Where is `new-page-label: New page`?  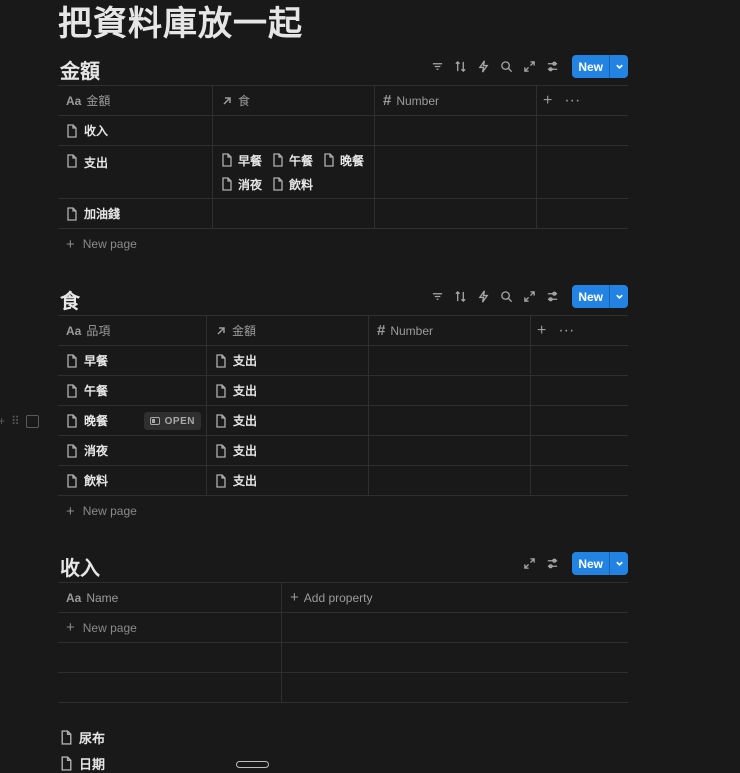 new-page-label: New page is located at coordinates (109, 244).